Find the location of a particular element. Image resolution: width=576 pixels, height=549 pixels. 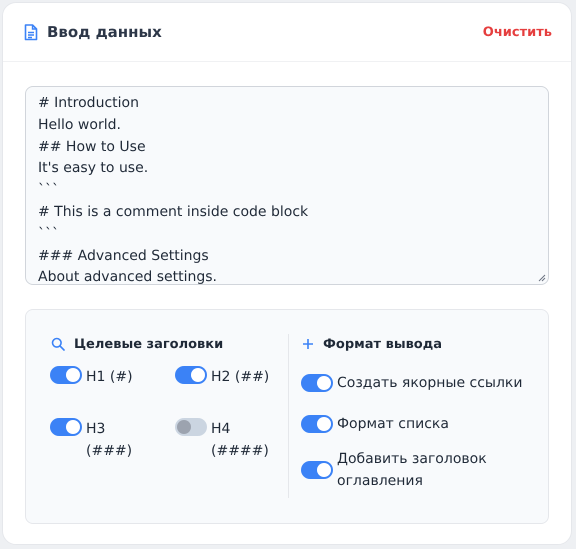

toggle-label: H1 (#) is located at coordinates (109, 377).